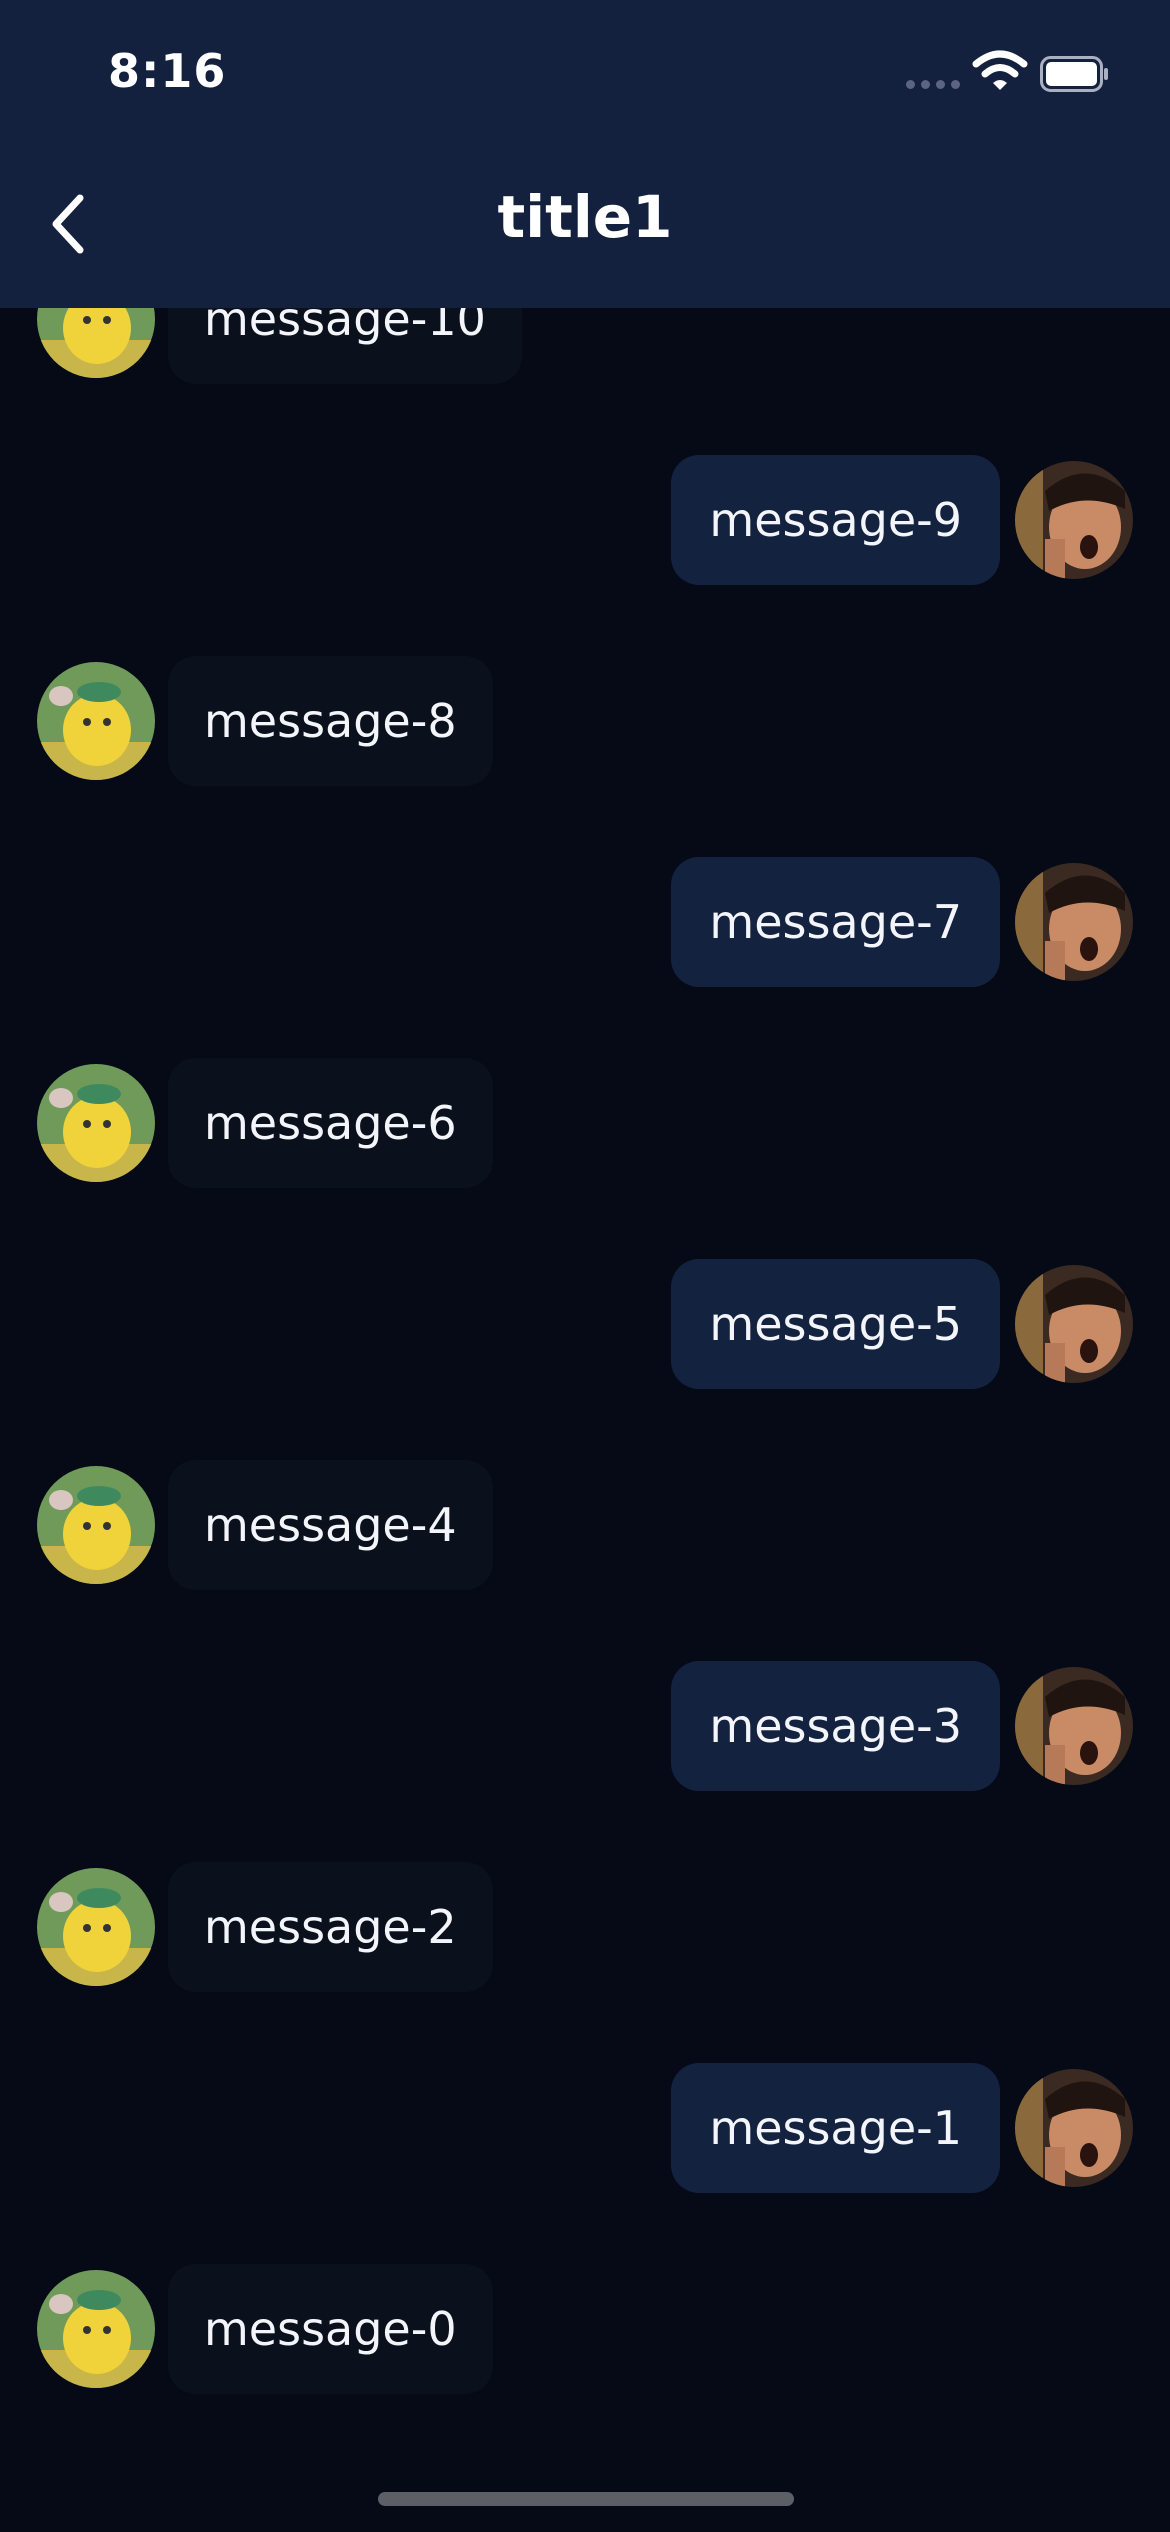 The height and width of the screenshot is (2532, 1170). I want to click on message-bubble: message-2, so click(330, 1927).